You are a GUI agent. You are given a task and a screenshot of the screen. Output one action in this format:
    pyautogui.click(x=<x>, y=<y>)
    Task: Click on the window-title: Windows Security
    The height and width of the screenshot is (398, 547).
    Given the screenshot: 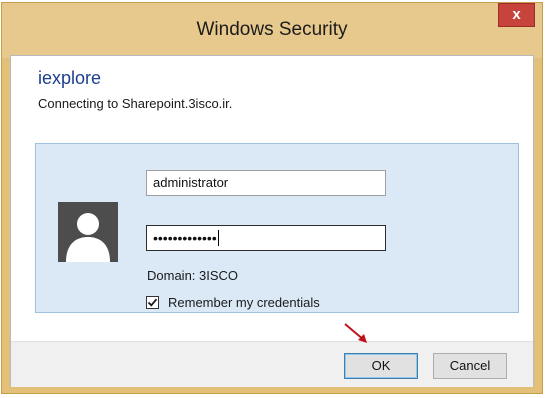 What is the action you would take?
    pyautogui.click(x=272, y=29)
    